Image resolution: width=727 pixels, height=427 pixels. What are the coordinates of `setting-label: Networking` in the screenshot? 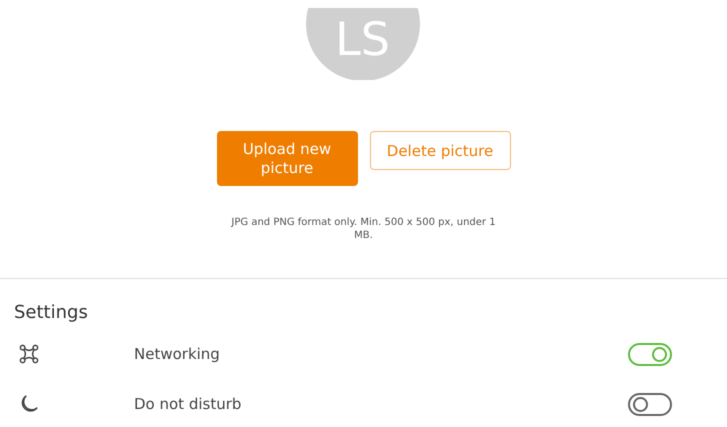 It's located at (177, 354).